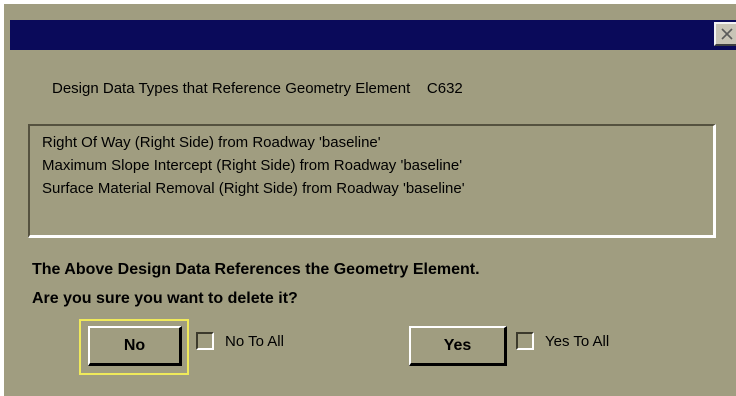 This screenshot has width=736, height=396. Describe the element at coordinates (373, 35) in the screenshot. I see `title-bar` at that location.